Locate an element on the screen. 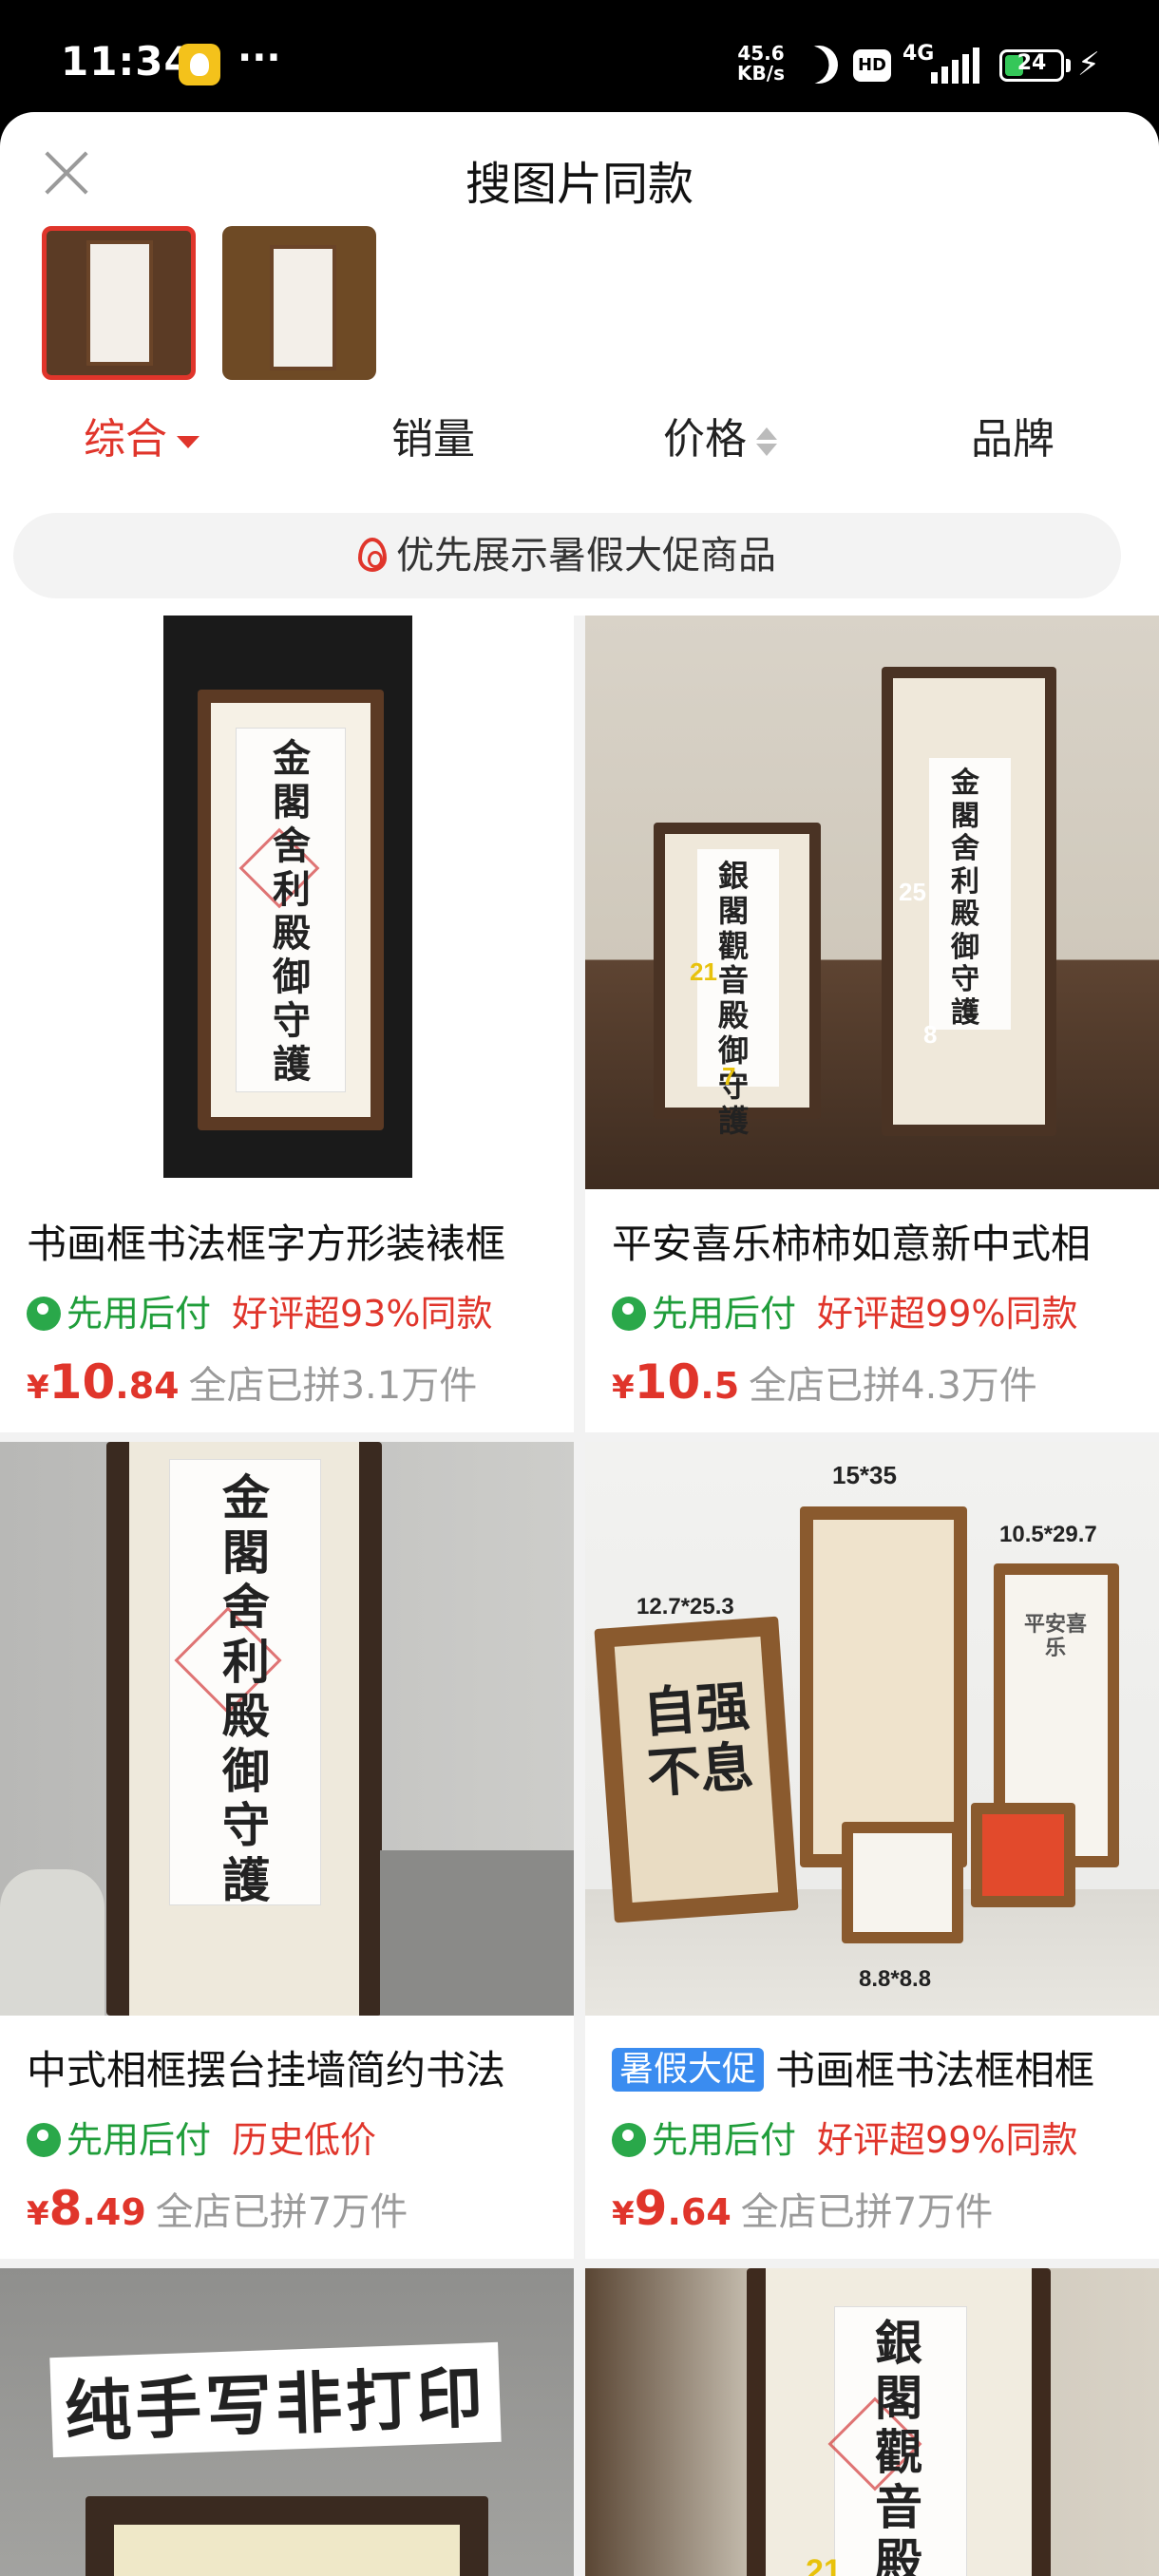  product-image: 纯手写非打印 is located at coordinates (287, 2422).